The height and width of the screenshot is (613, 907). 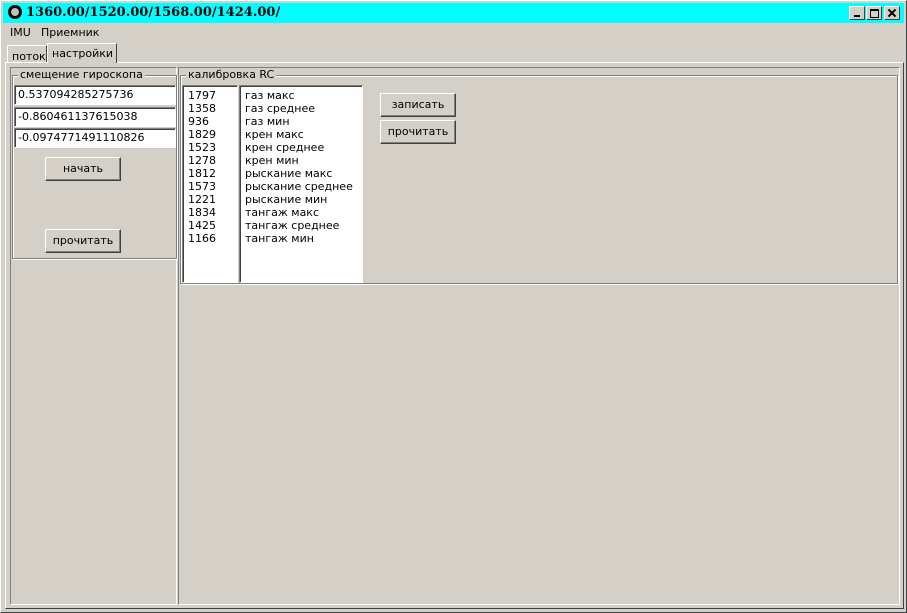 I want to click on minimize-icon, so click(x=857, y=16).